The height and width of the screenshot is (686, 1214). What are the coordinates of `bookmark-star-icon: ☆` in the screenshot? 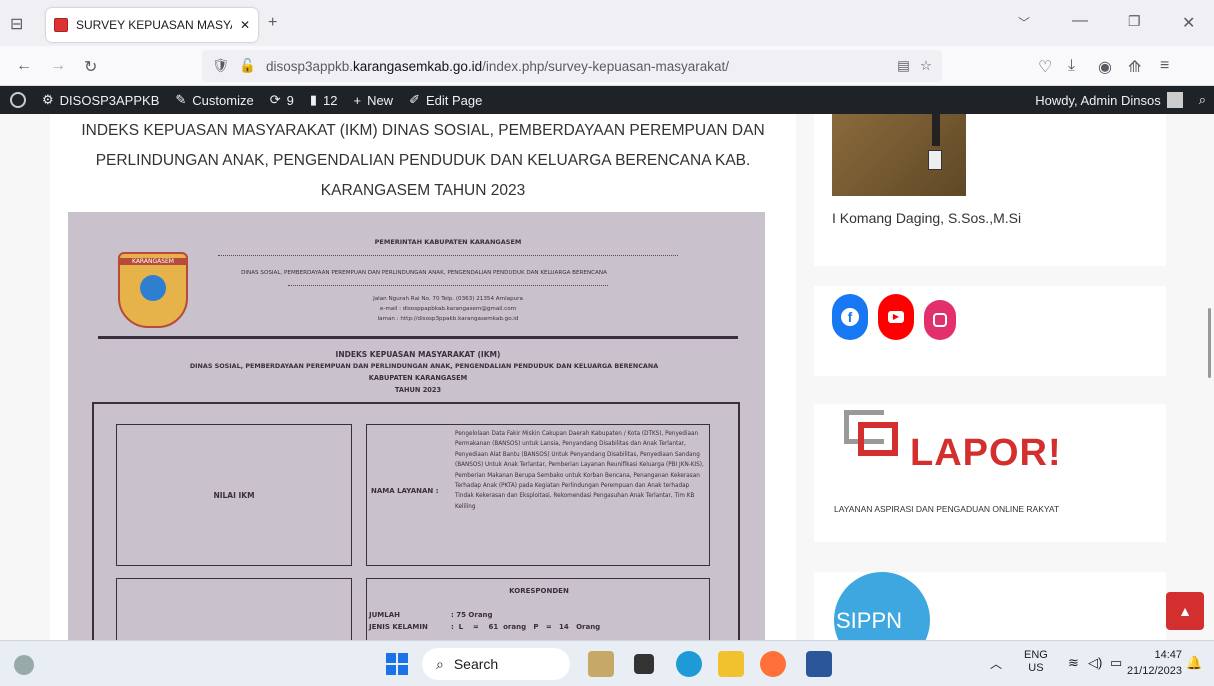 It's located at (926, 66).